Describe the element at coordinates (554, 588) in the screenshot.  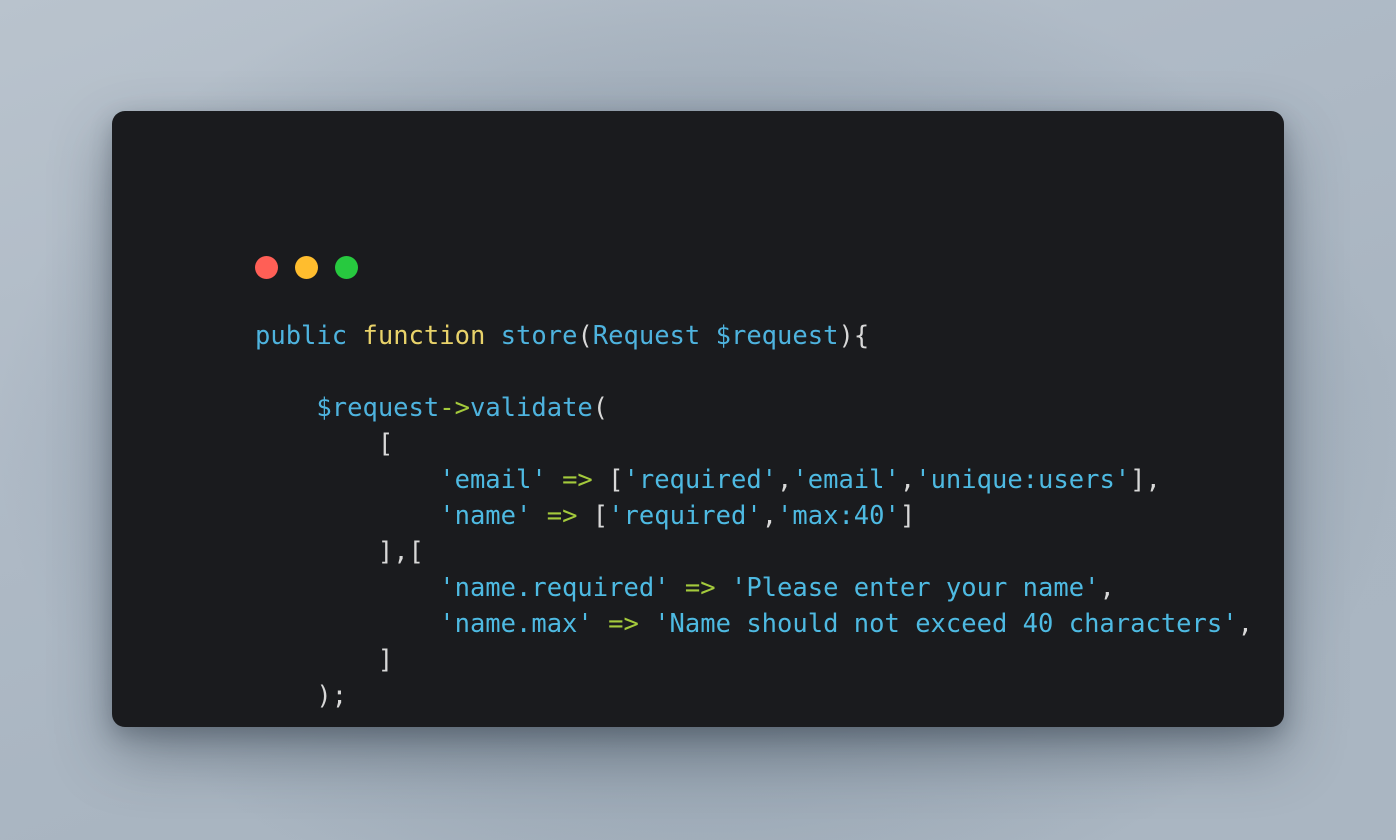
I see `code-token: 'name.required'` at that location.